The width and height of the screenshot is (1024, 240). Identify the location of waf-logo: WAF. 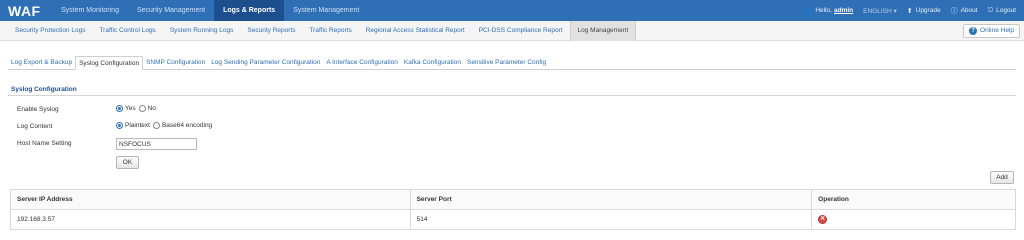
(24, 11).